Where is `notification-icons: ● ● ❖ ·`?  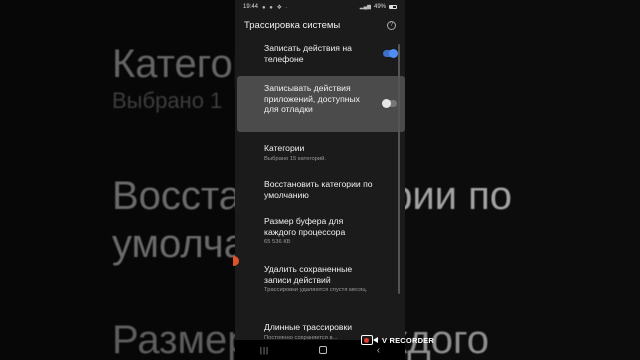 notification-icons: ● ● ❖ · is located at coordinates (275, 7).